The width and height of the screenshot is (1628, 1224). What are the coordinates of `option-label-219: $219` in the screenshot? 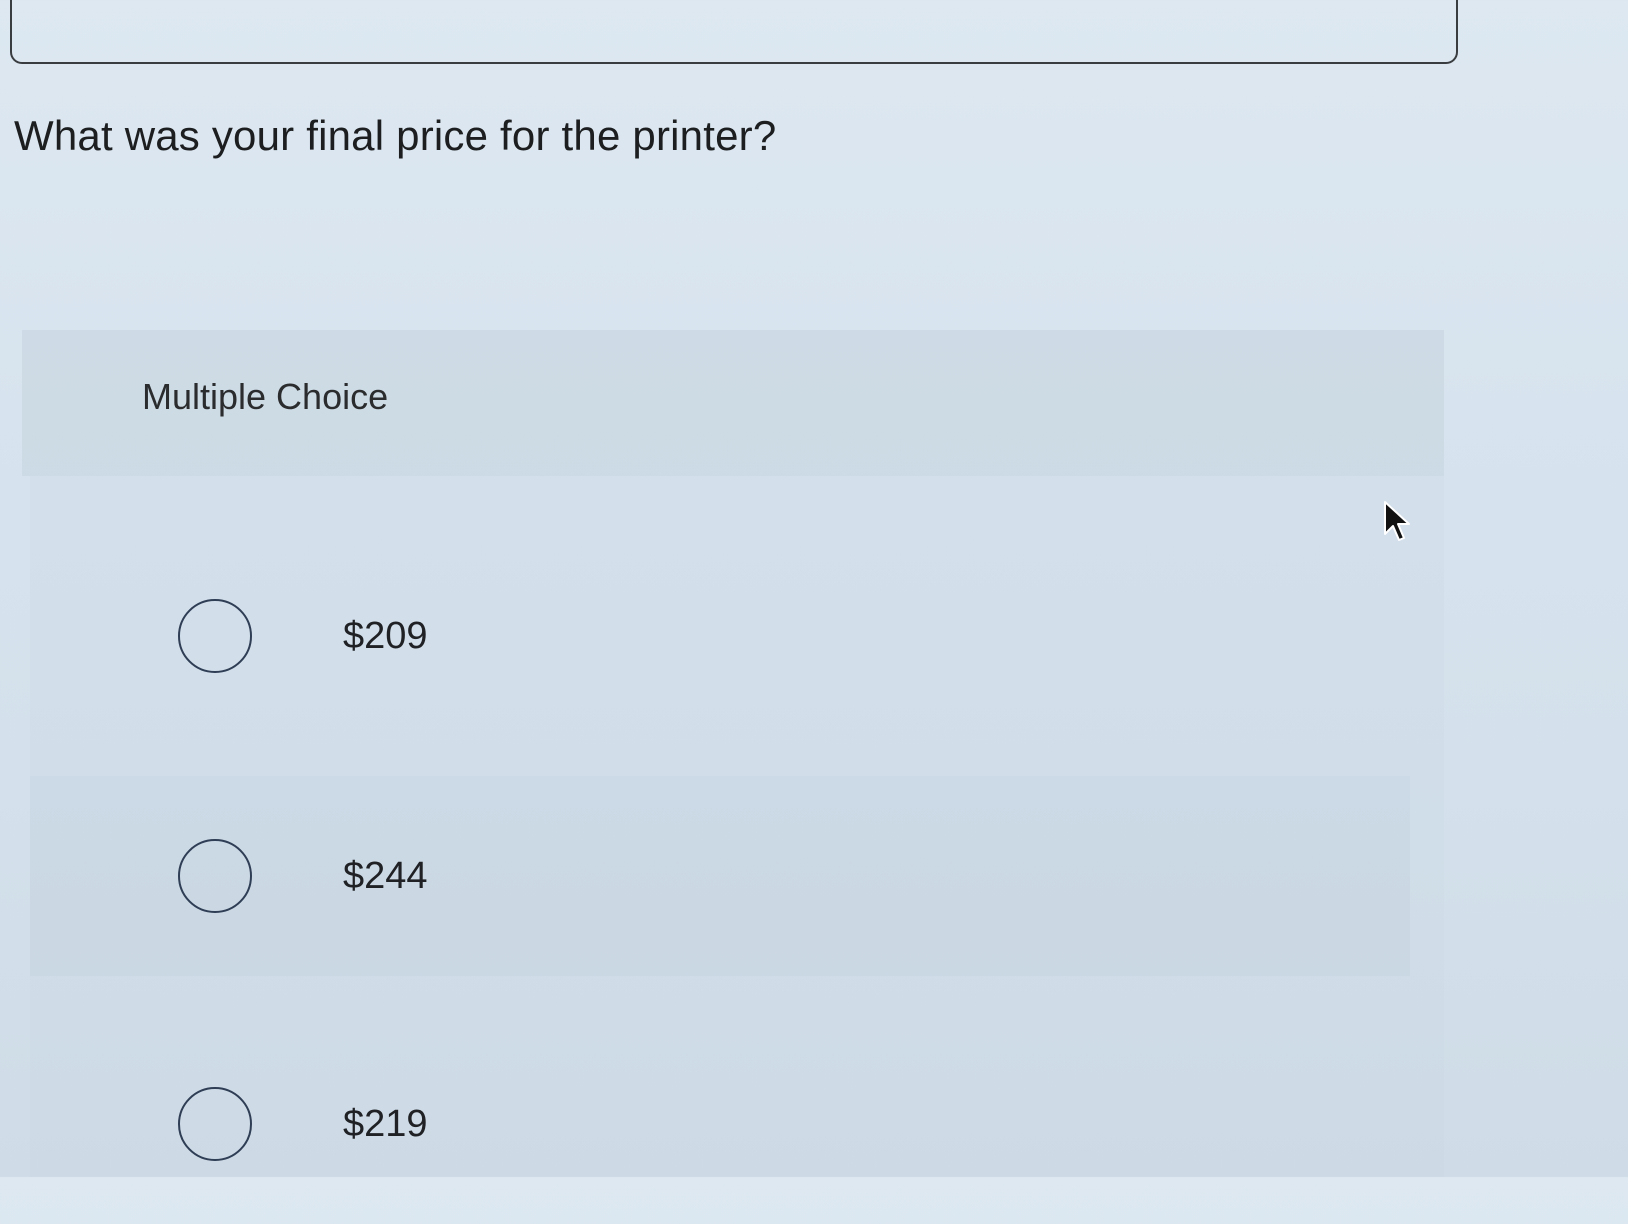 It's located at (385, 1124).